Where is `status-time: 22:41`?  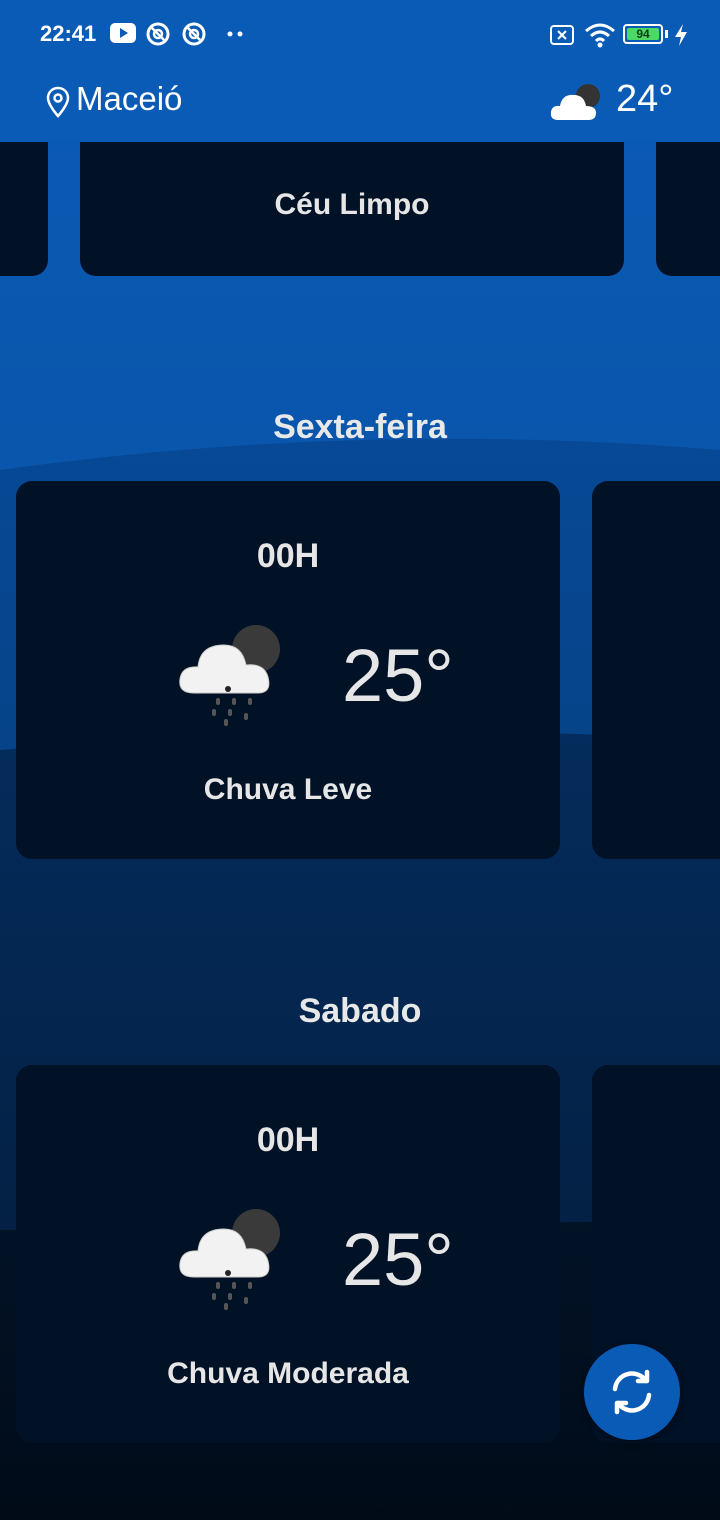
status-time: 22:41 is located at coordinates (68, 33).